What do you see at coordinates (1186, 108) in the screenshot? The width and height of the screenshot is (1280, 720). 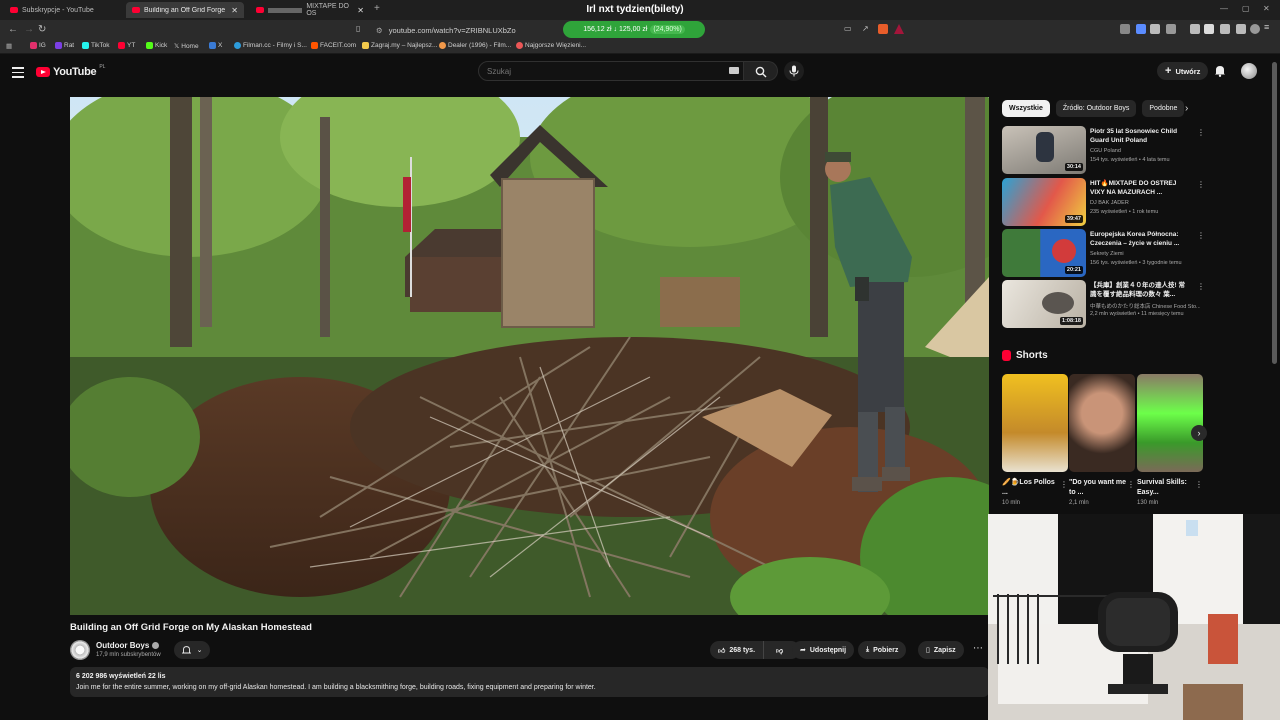 I see `chevron-right-icon: ›` at bounding box center [1186, 108].